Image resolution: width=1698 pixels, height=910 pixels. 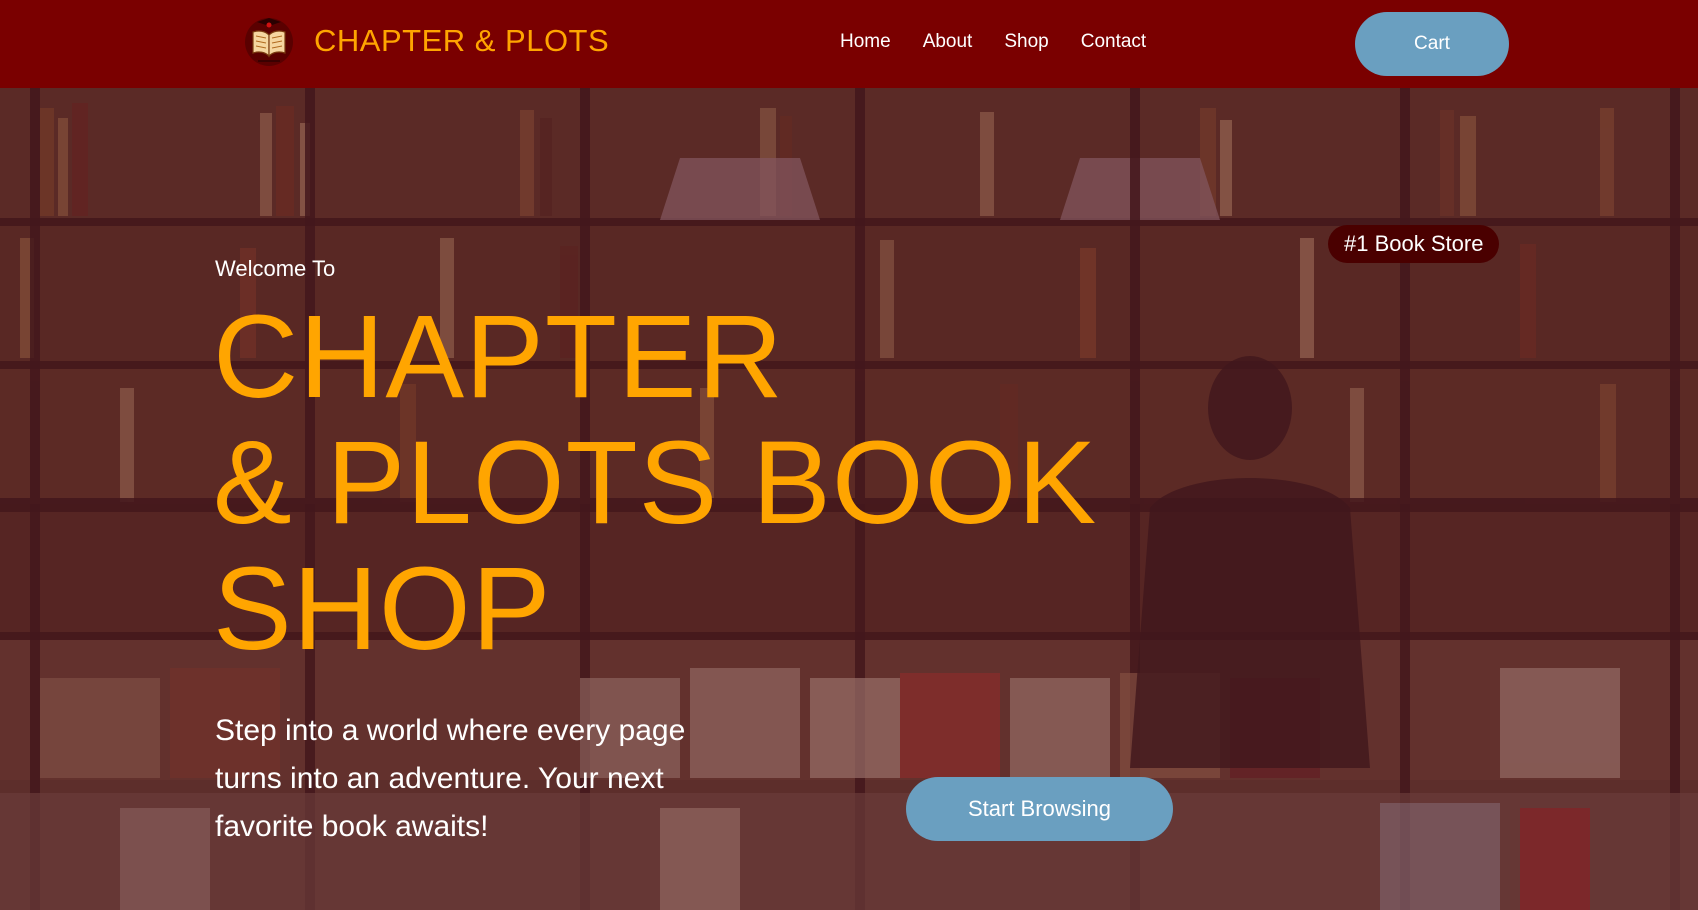 What do you see at coordinates (461, 41) in the screenshot?
I see `brand-name: CHAPTER & PLOTS` at bounding box center [461, 41].